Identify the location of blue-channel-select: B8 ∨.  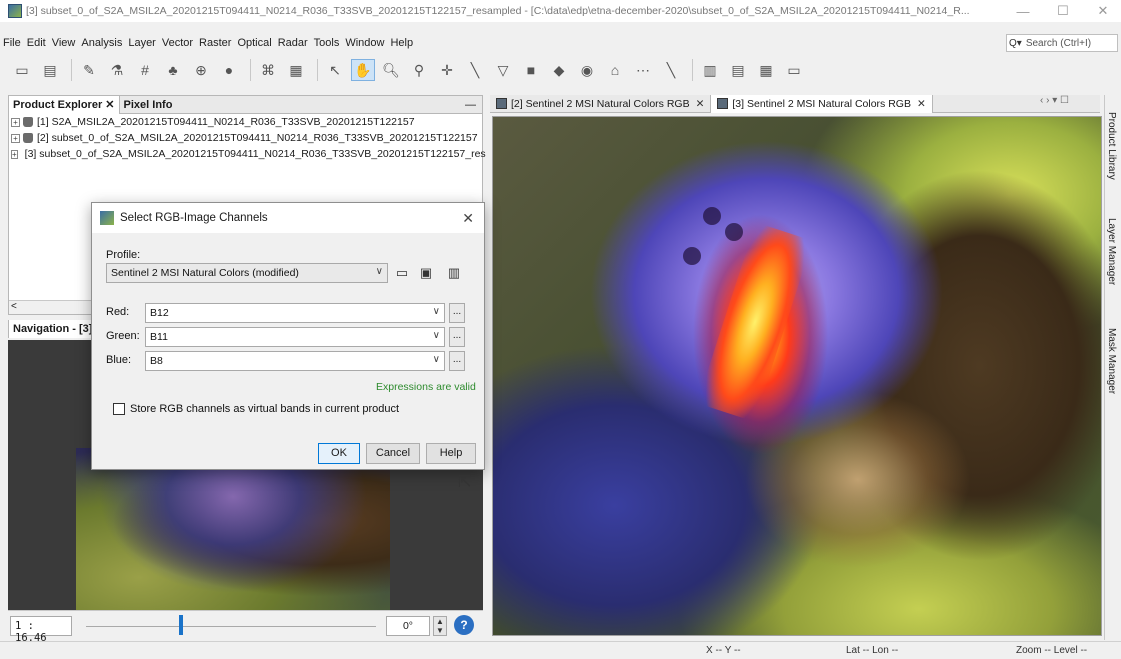
(295, 361).